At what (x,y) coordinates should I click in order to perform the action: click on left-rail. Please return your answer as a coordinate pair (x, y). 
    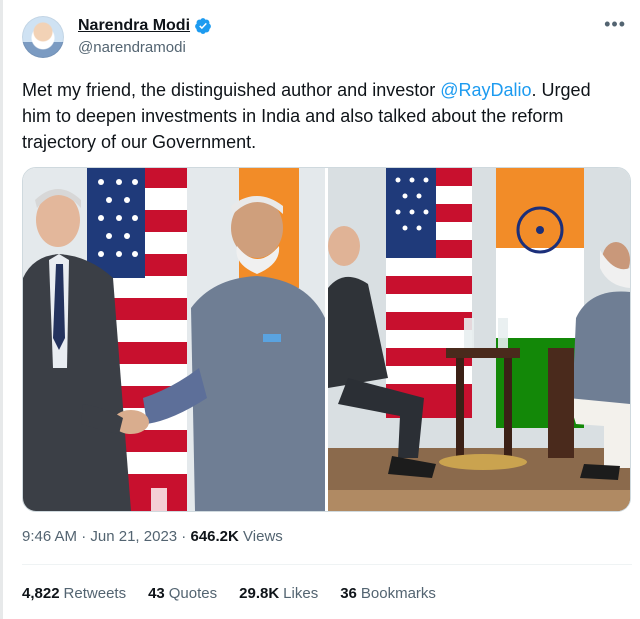
    Looking at the image, I should click on (1, 309).